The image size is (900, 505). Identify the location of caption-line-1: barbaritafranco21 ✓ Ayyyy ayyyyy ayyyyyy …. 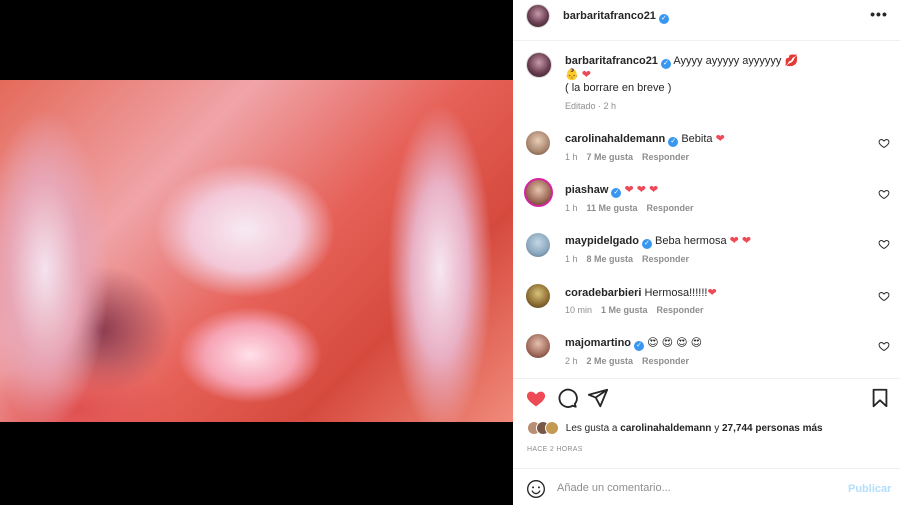
(681, 61).